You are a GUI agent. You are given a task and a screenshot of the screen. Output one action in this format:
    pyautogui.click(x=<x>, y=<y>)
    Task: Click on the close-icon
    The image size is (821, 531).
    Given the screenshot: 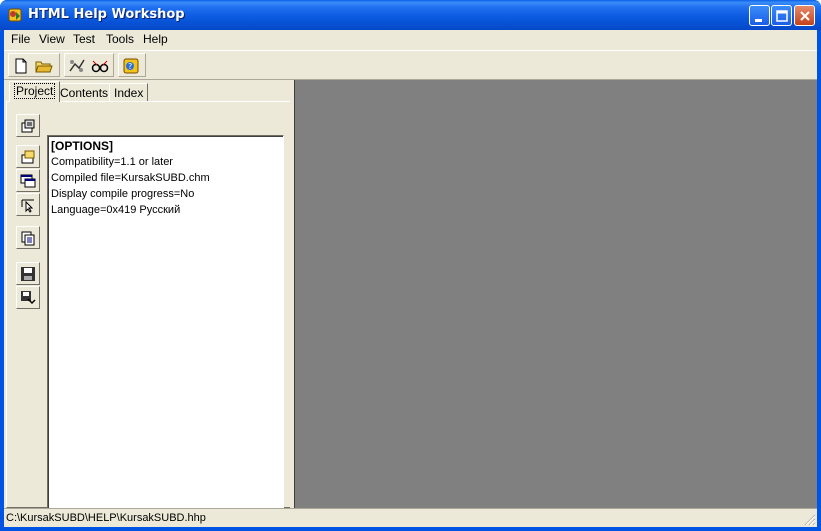 What is the action you would take?
    pyautogui.click(x=805, y=16)
    